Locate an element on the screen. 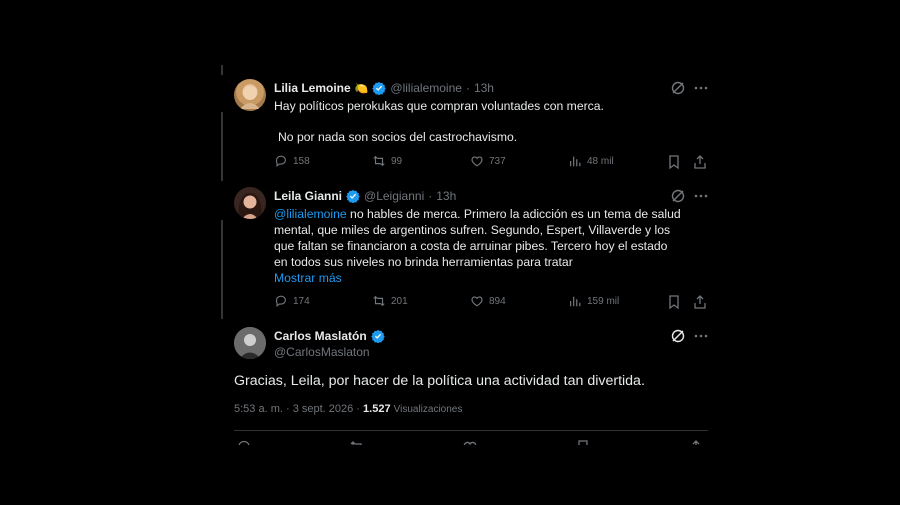 The height and width of the screenshot is (505, 900). like-button: 737 is located at coordinates (488, 161).